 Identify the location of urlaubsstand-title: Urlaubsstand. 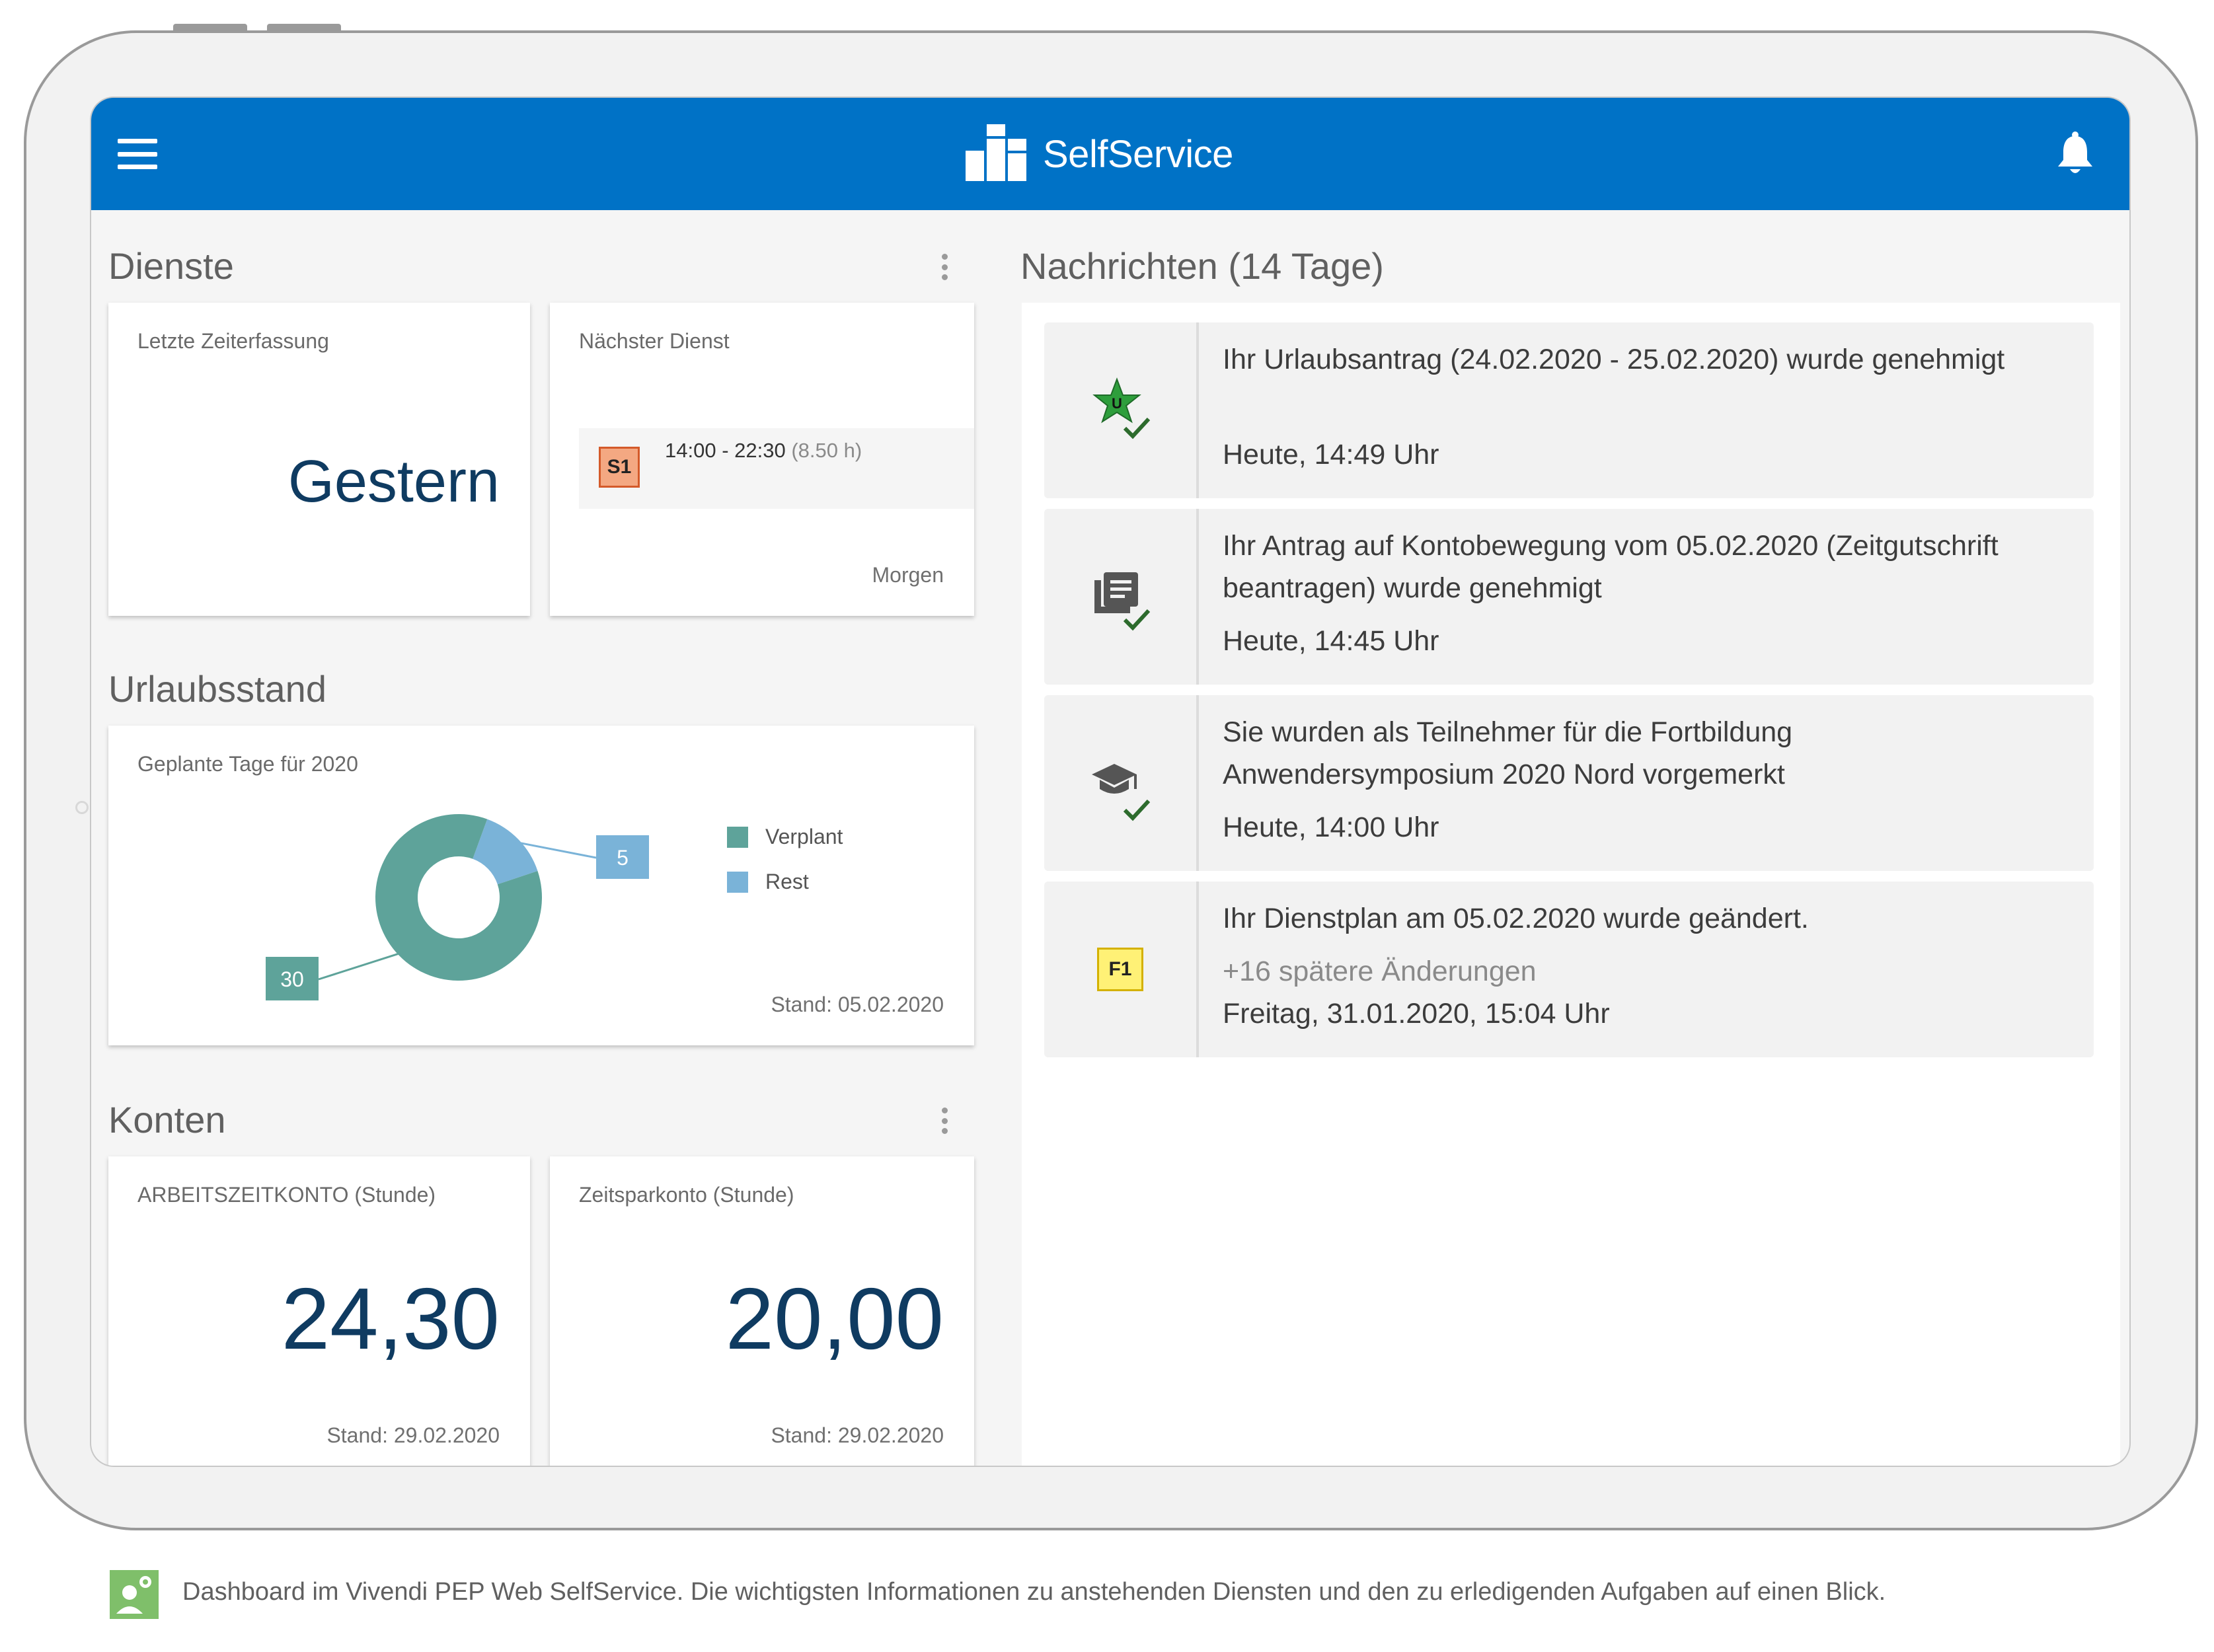
(217, 689).